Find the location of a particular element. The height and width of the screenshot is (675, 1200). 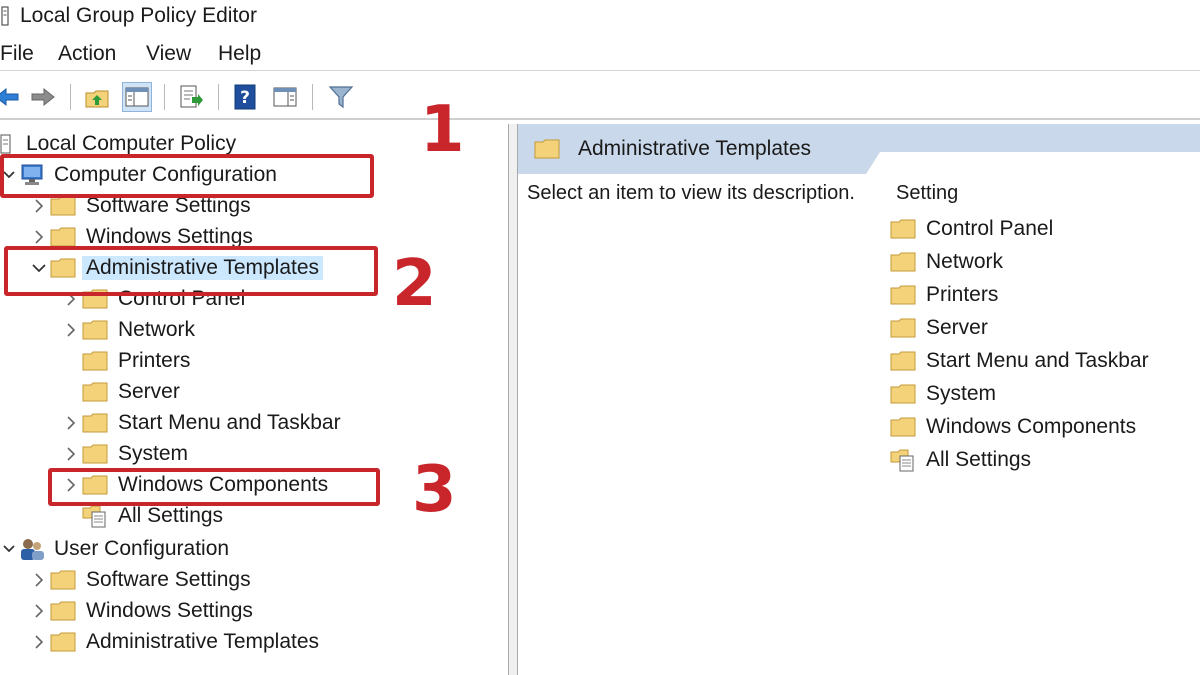

show-hide-tree-button is located at coordinates (137, 97).